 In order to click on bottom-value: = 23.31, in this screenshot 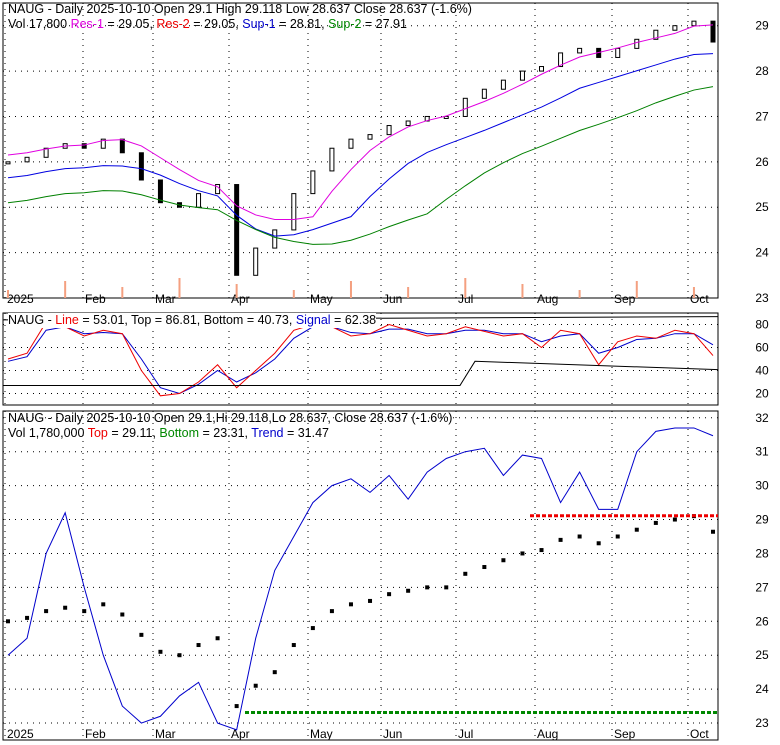, I will do `click(225, 433)`.